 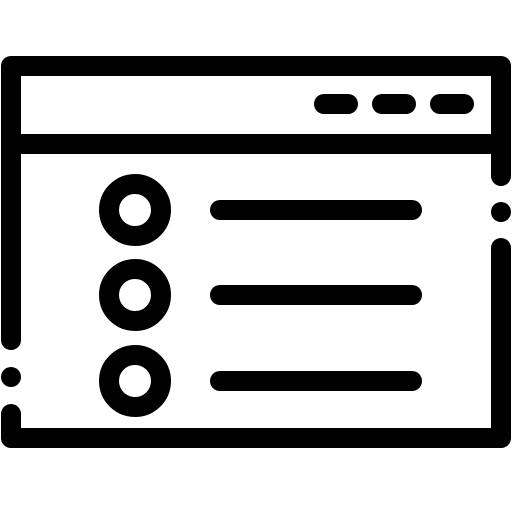 I want to click on frame-gap-dot-right, so click(x=501, y=212).